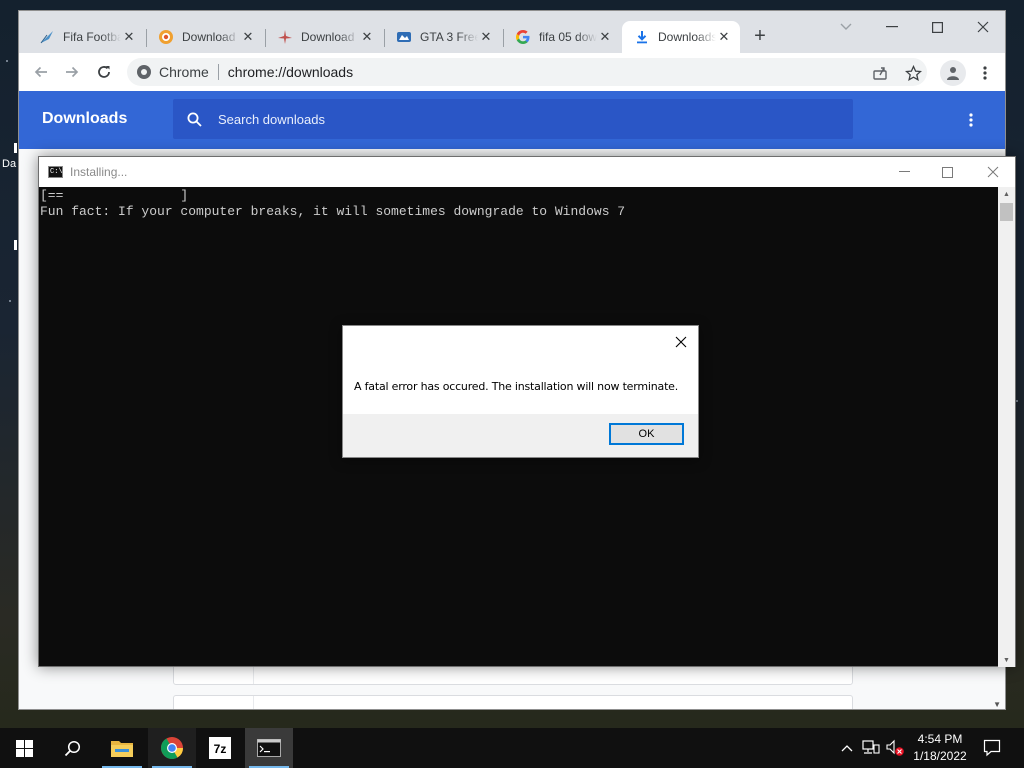 Image resolution: width=1024 pixels, height=768 pixels. I want to click on orange-circle-icon, so click(166, 37).